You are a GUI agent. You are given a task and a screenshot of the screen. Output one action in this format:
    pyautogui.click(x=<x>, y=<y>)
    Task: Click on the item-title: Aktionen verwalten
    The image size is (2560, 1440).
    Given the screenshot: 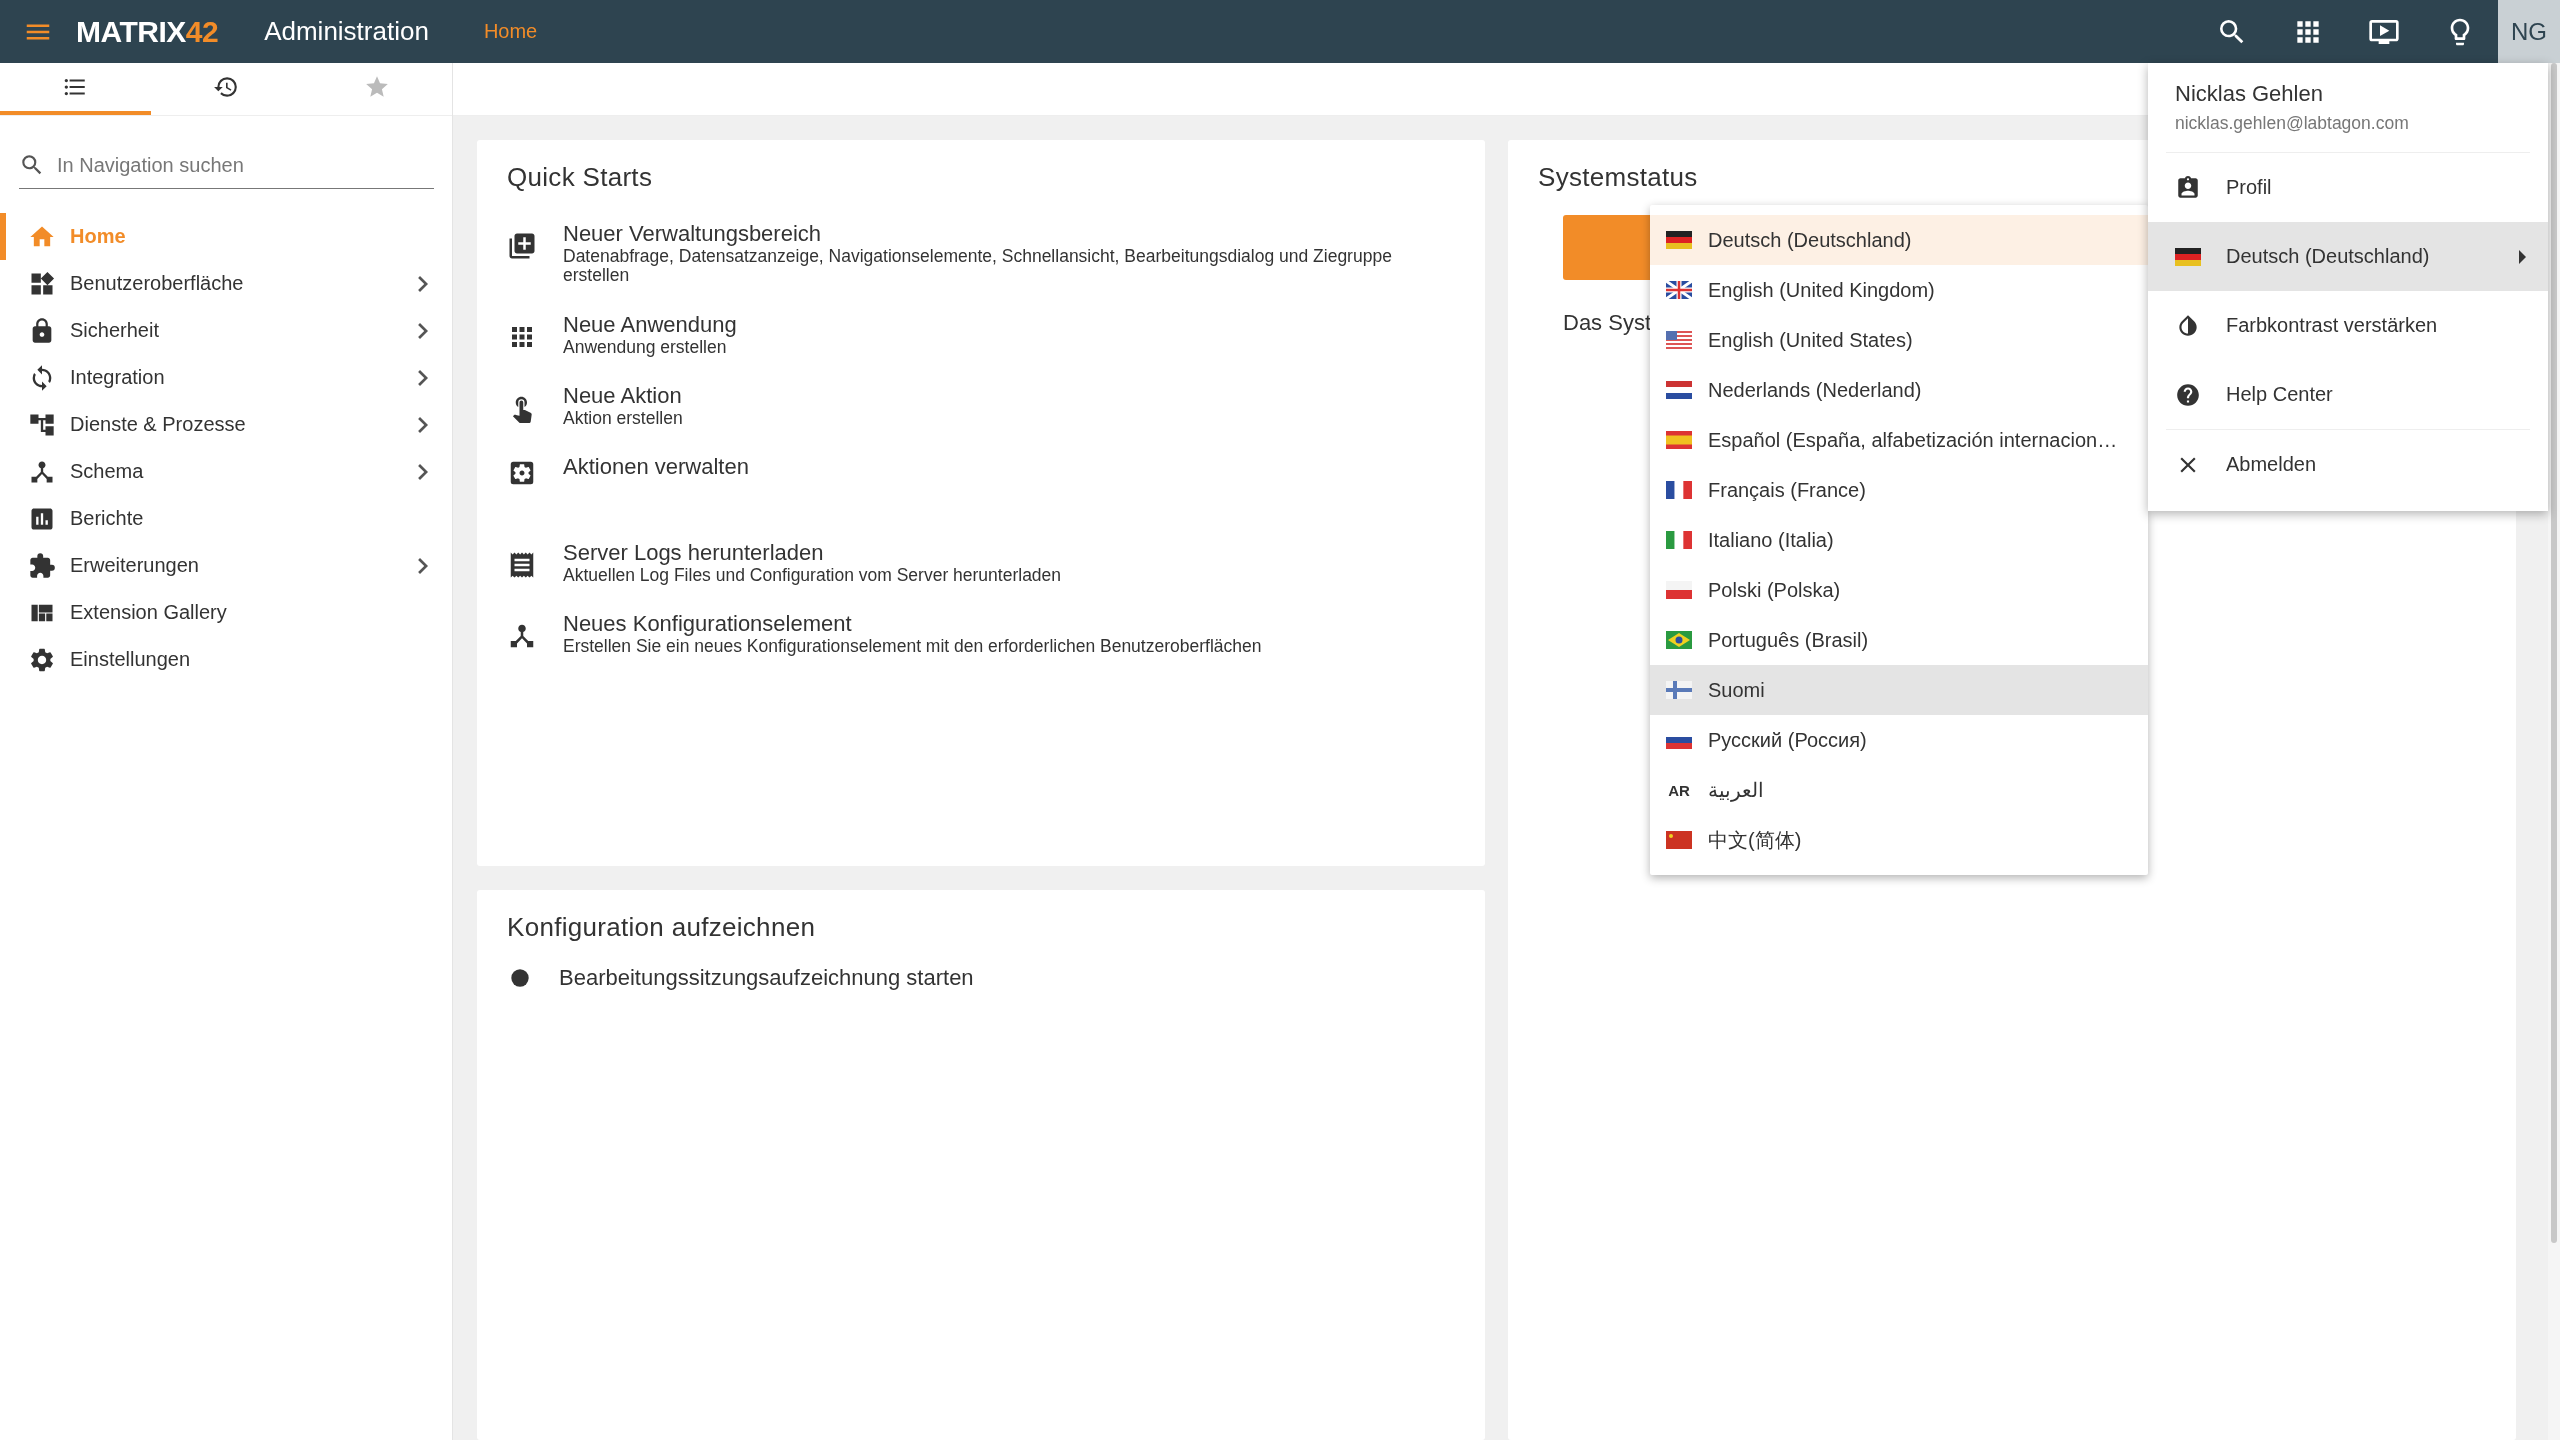 What is the action you would take?
    pyautogui.click(x=656, y=467)
    